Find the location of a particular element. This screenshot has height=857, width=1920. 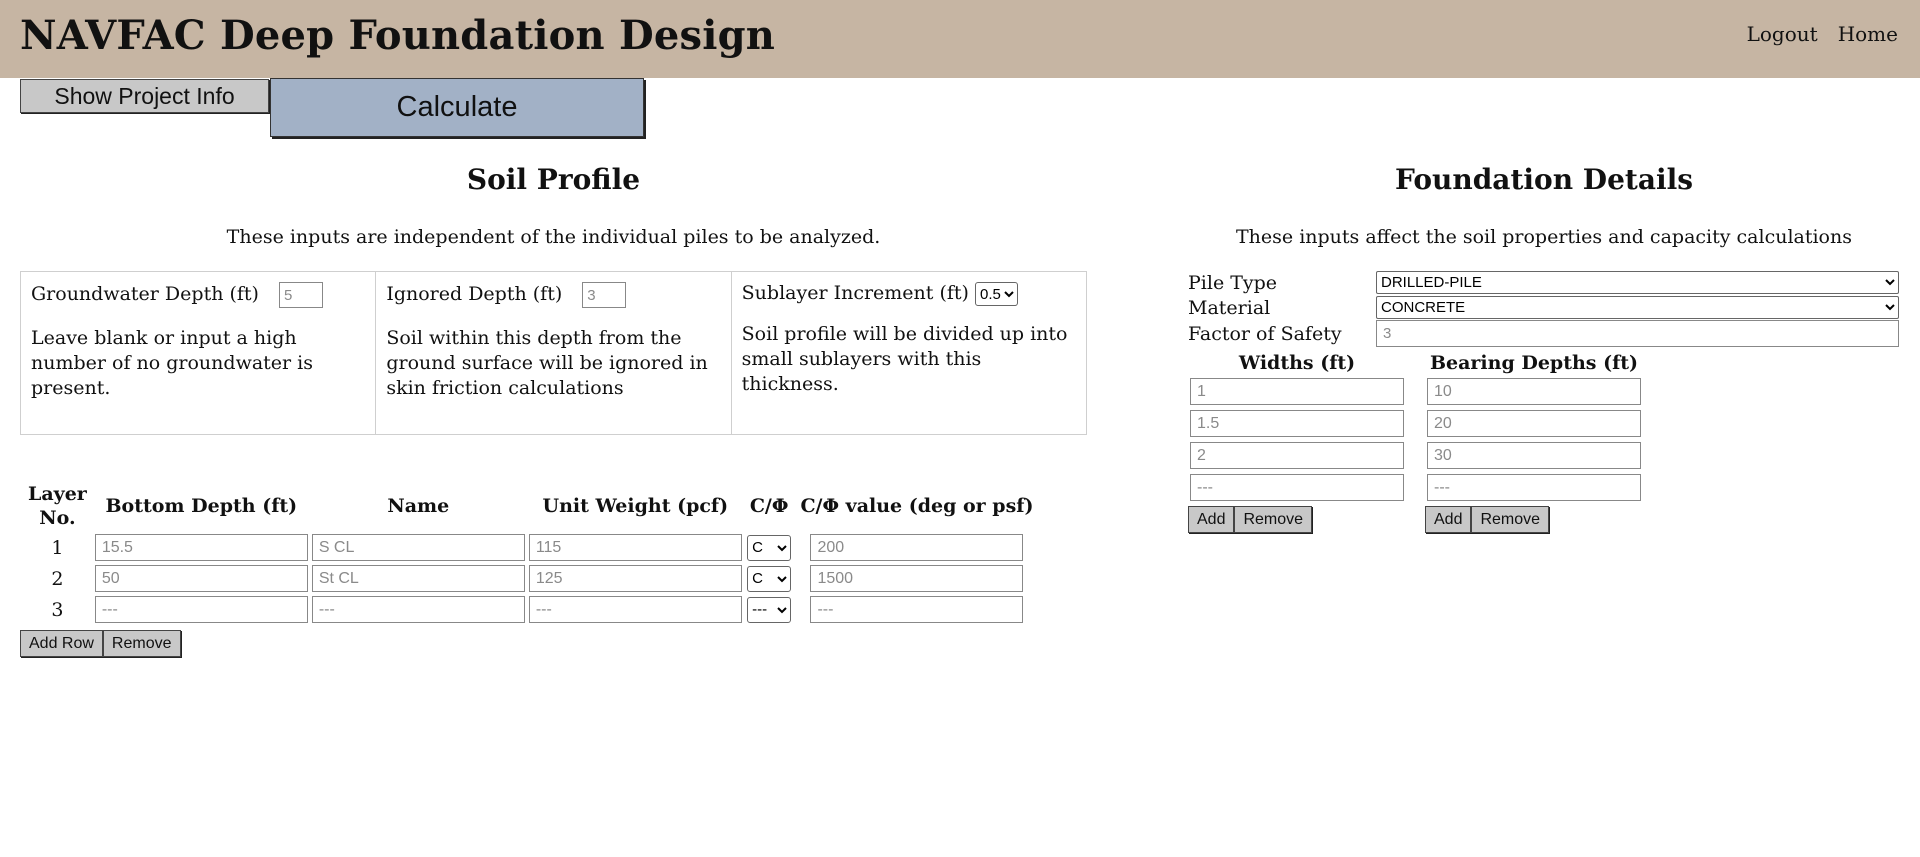

pile-type-row: Pile Type DRILLED-PILE is located at coordinates (1544, 282).